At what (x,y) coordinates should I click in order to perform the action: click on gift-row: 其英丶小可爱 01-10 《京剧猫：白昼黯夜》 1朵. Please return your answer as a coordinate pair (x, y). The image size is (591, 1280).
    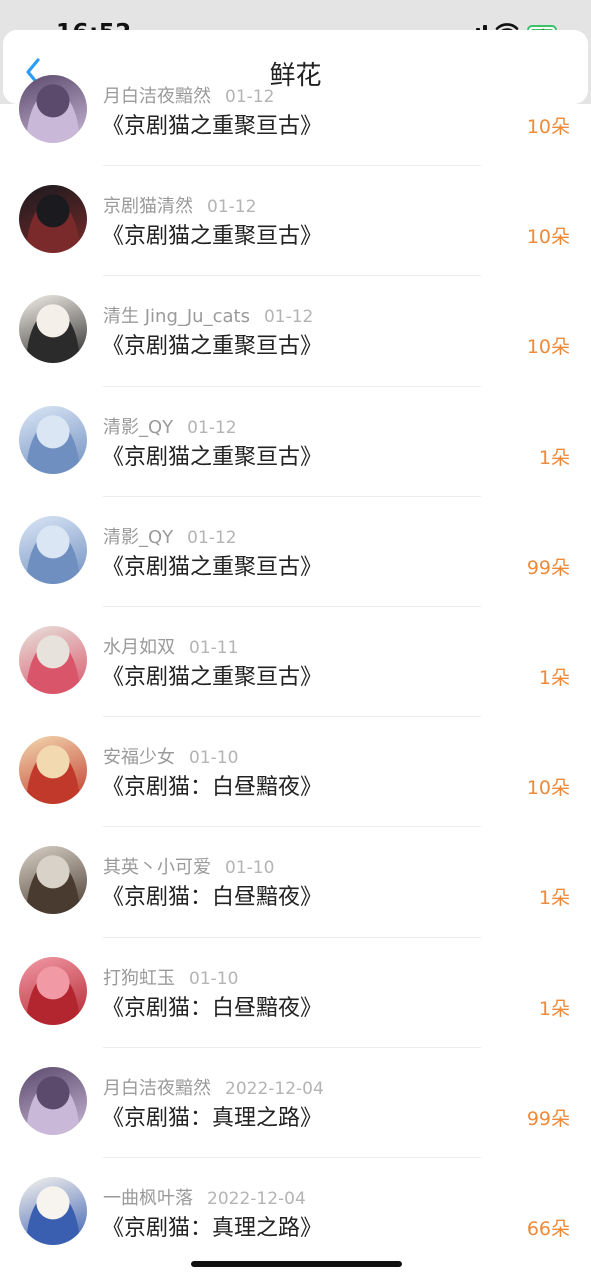
    Looking at the image, I should click on (295, 881).